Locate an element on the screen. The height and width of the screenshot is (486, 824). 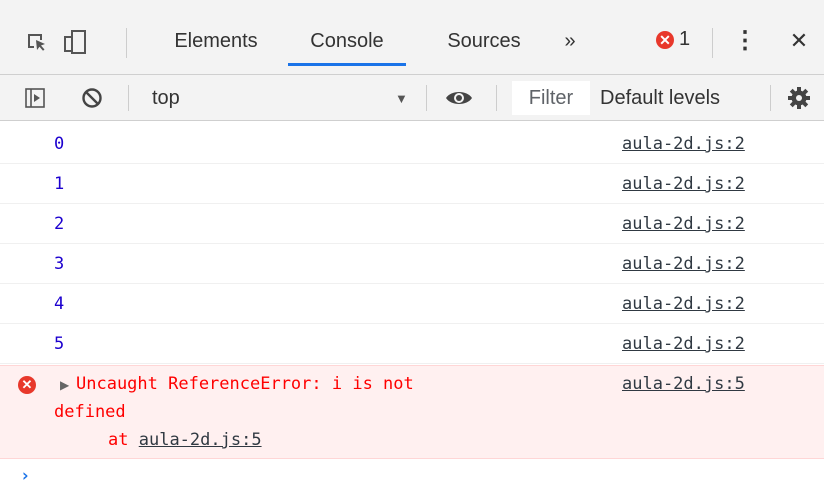
more-tabs-icon: » is located at coordinates (570, 41).